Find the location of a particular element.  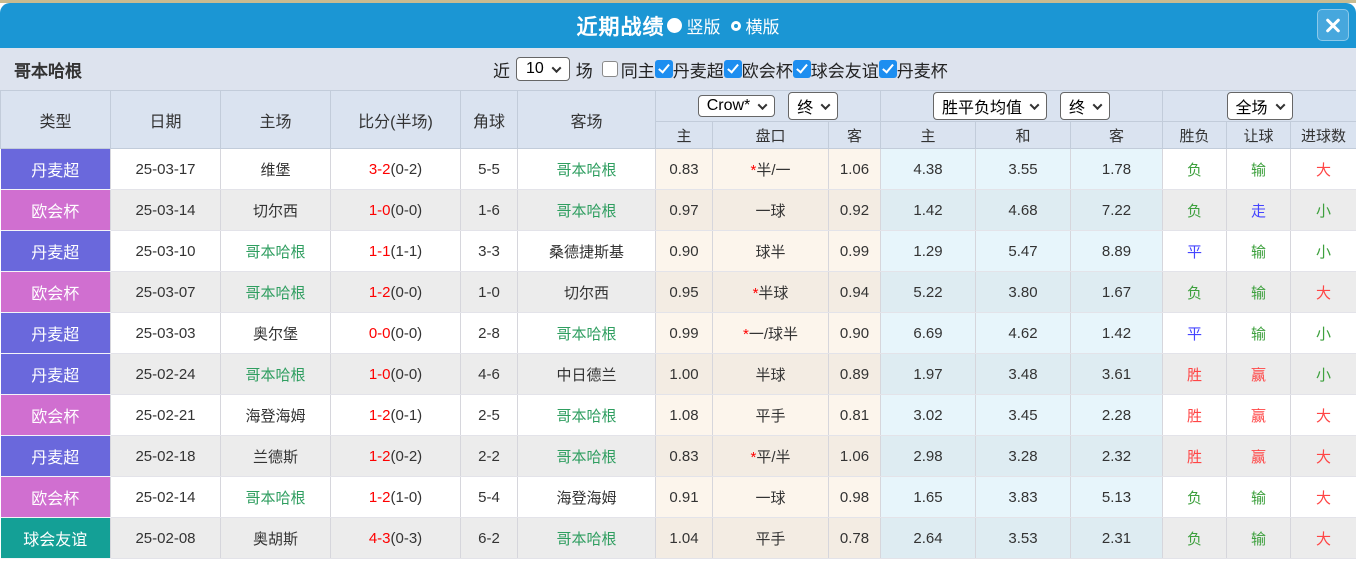

avg-odds-home: 1.42 is located at coordinates (928, 210).